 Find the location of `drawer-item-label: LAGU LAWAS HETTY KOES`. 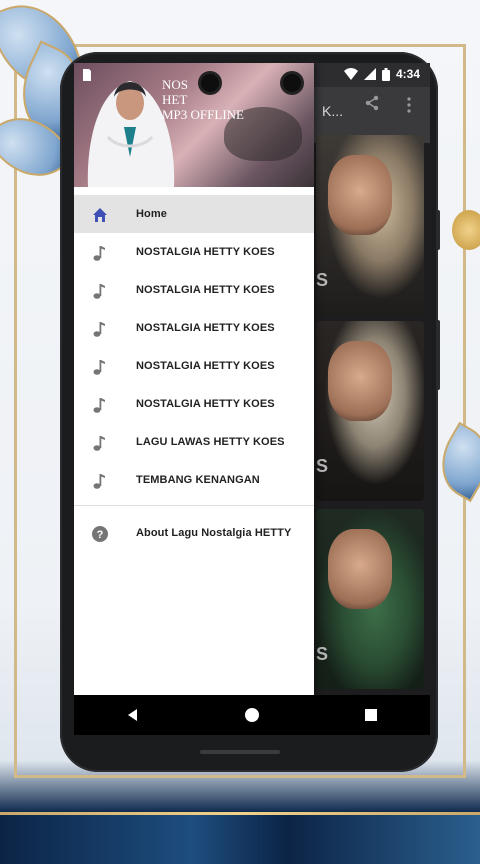

drawer-item-label: LAGU LAWAS HETTY KOES is located at coordinates (210, 442).